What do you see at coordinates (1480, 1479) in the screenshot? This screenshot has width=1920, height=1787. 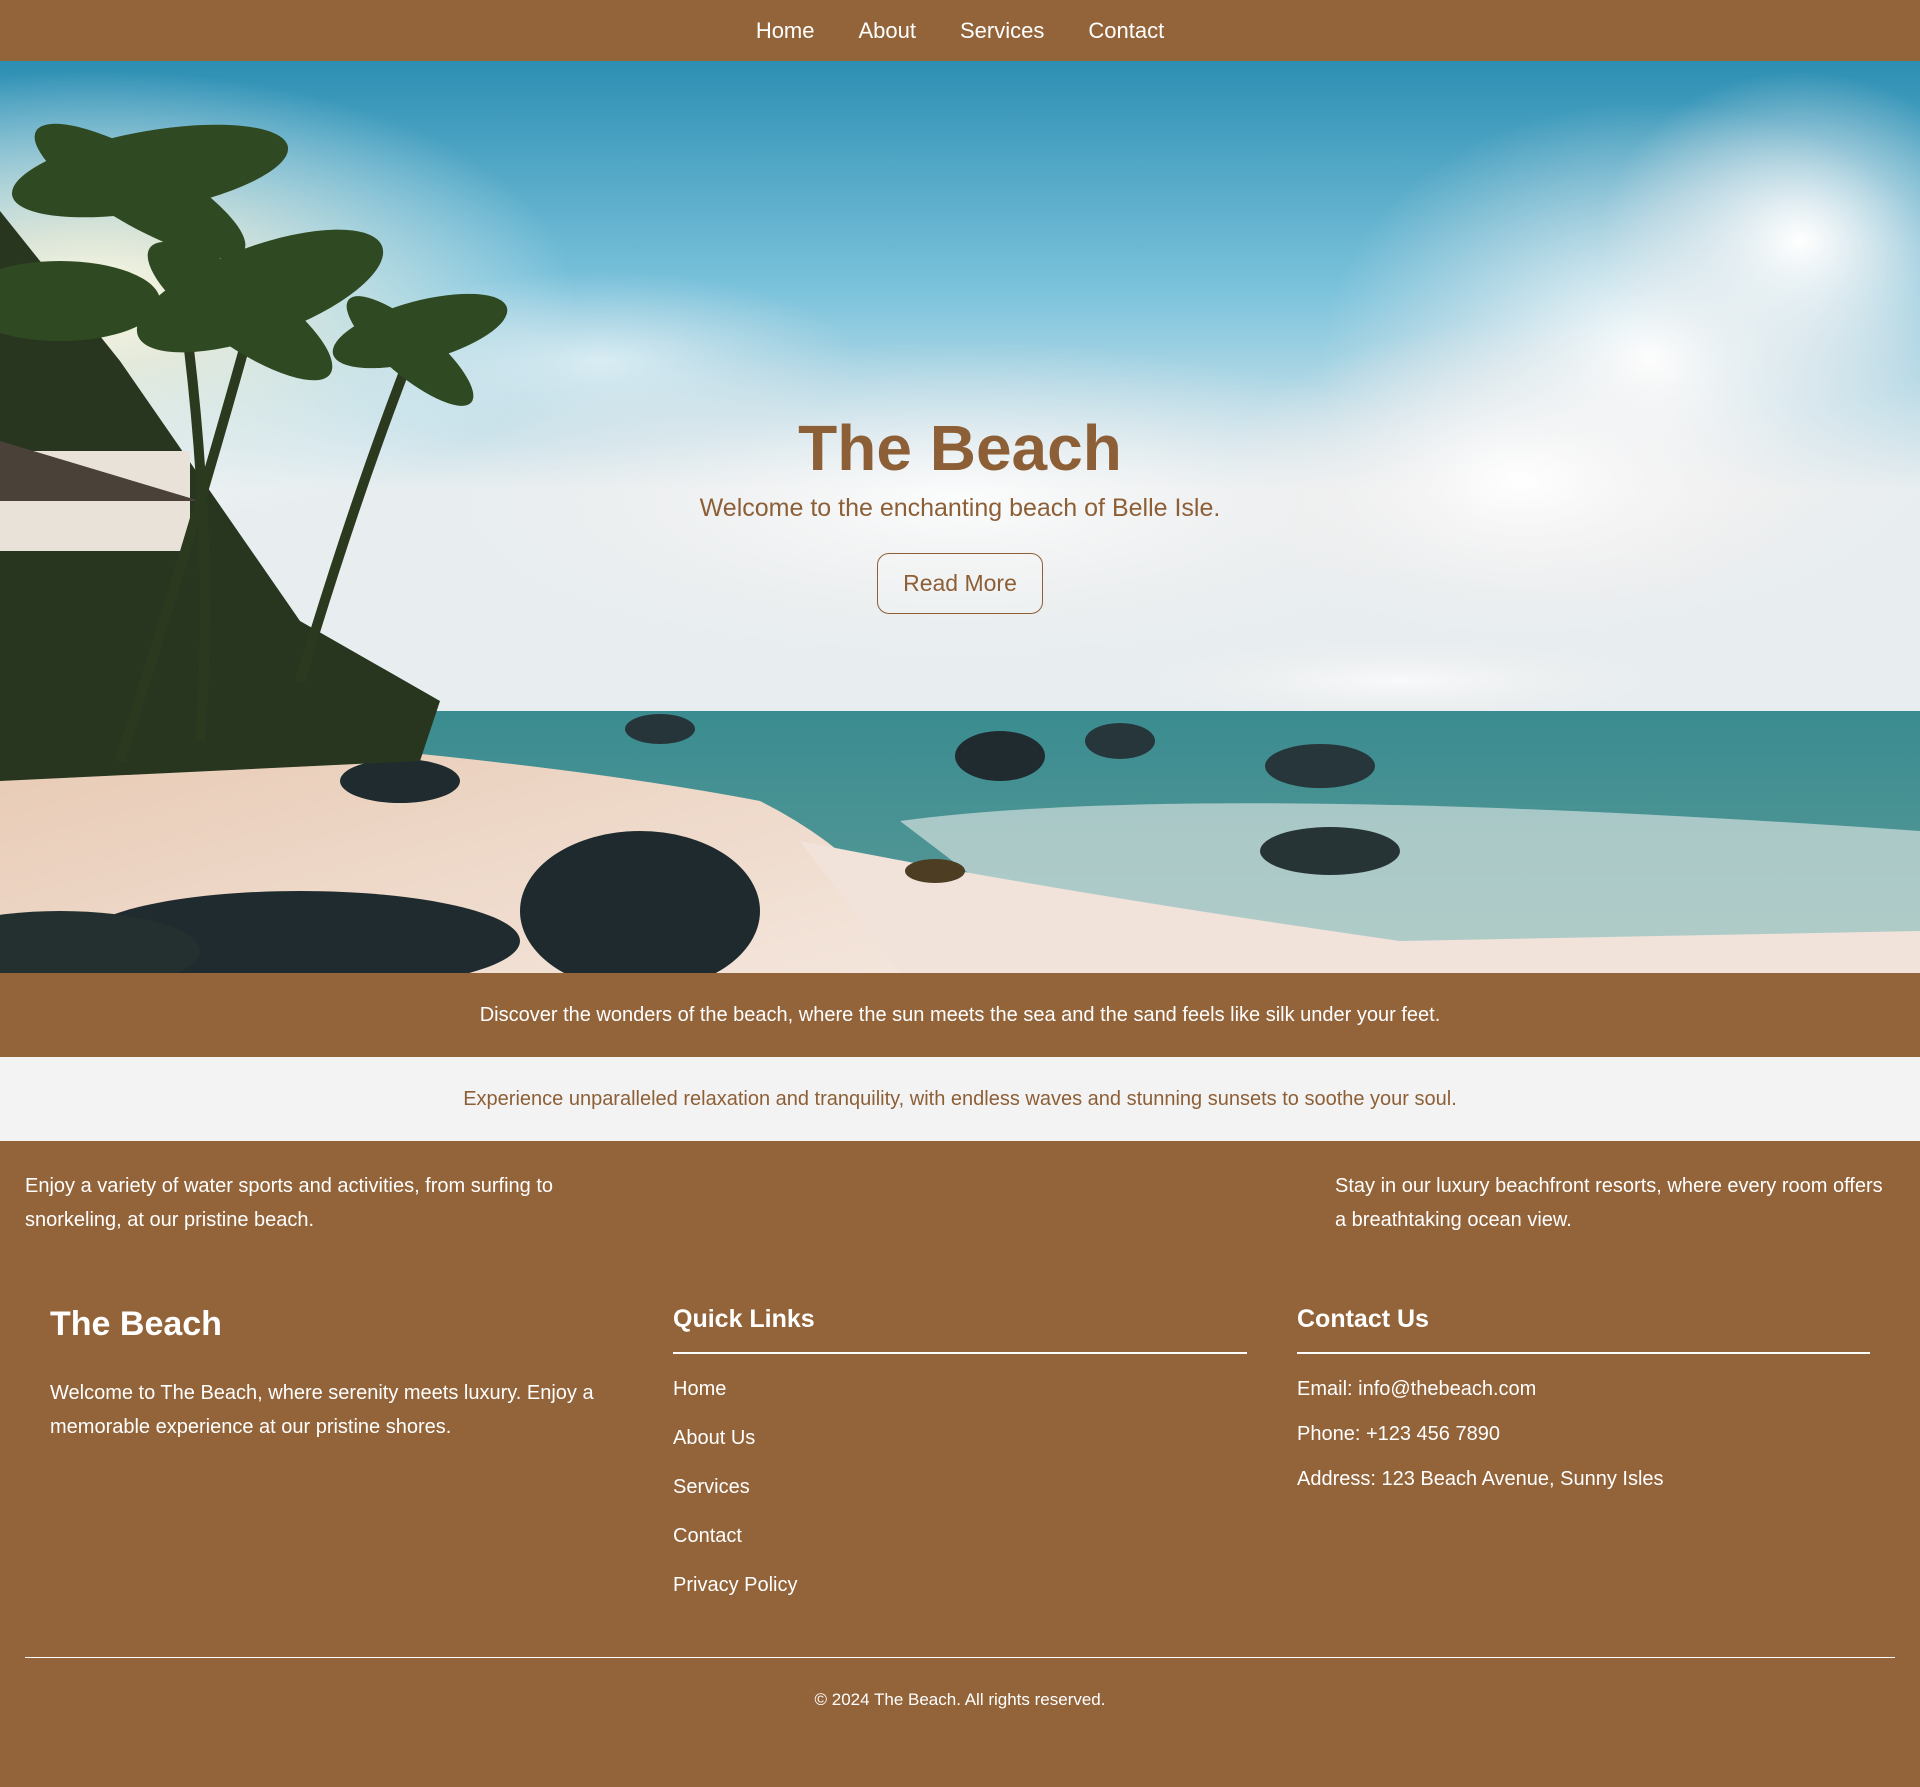 I see `contact-address: Address: 123 Beach Avenue, Sunny Isles` at bounding box center [1480, 1479].